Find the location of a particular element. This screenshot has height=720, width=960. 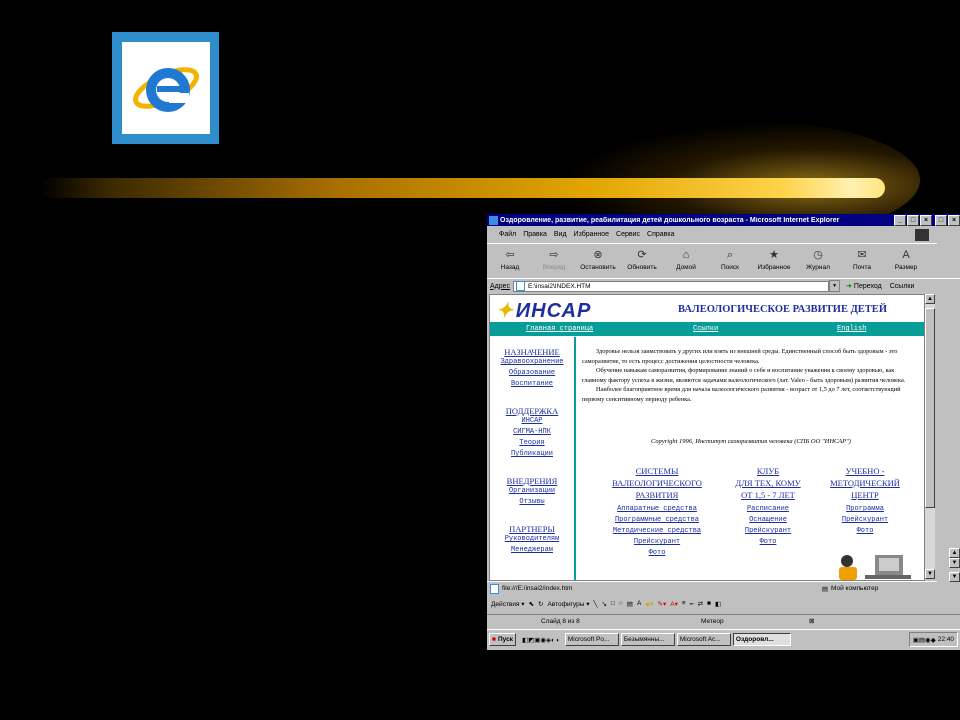

sidebar-link: Образование is located at coordinates (532, 373).